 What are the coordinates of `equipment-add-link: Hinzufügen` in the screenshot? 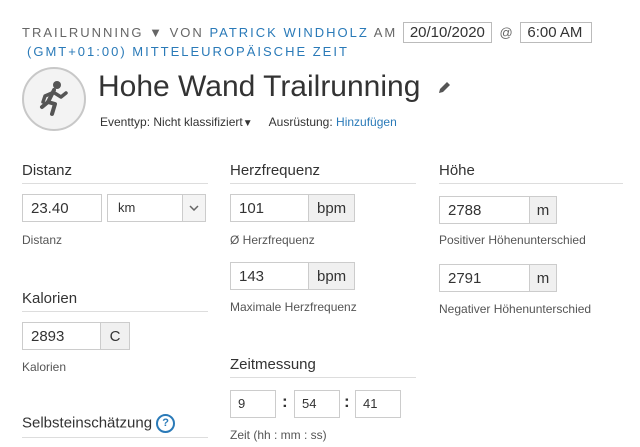 It's located at (366, 122).